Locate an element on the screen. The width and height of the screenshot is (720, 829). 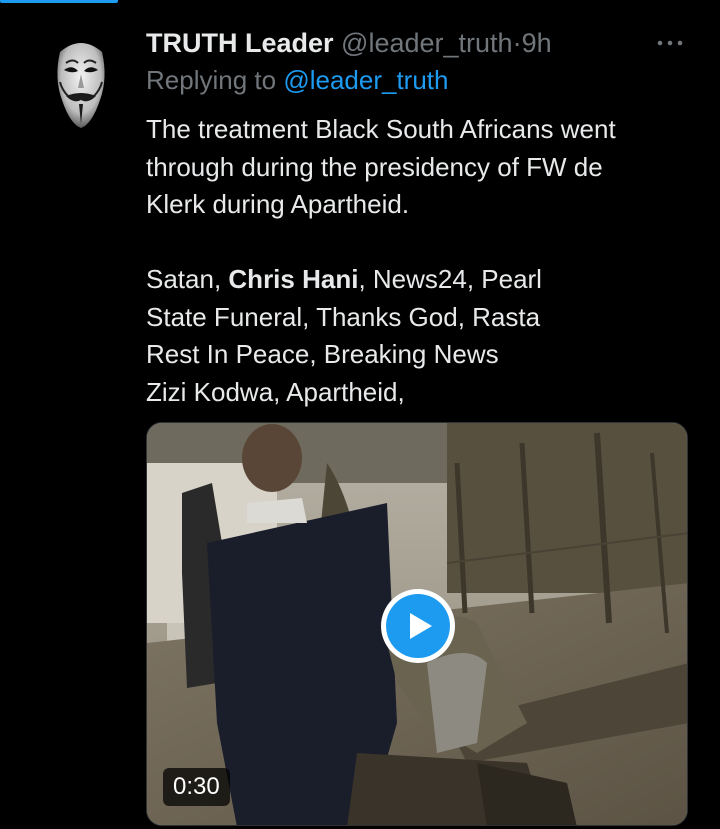
tweet-header: TRUTH Leader @leader_truth·9h is located at coordinates (349, 43).